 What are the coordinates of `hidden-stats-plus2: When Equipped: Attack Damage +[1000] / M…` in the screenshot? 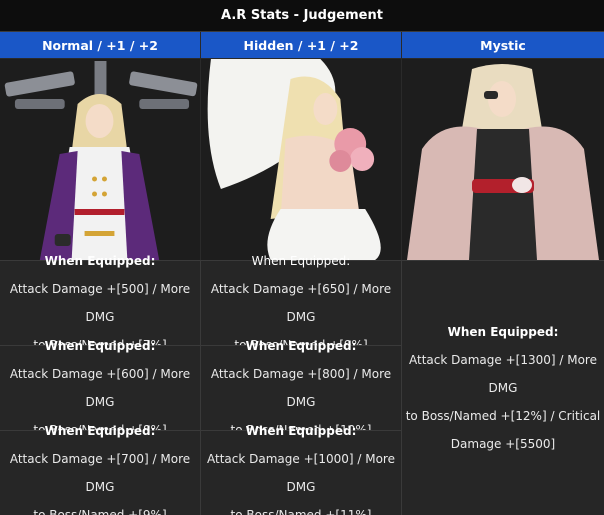 It's located at (301, 469).